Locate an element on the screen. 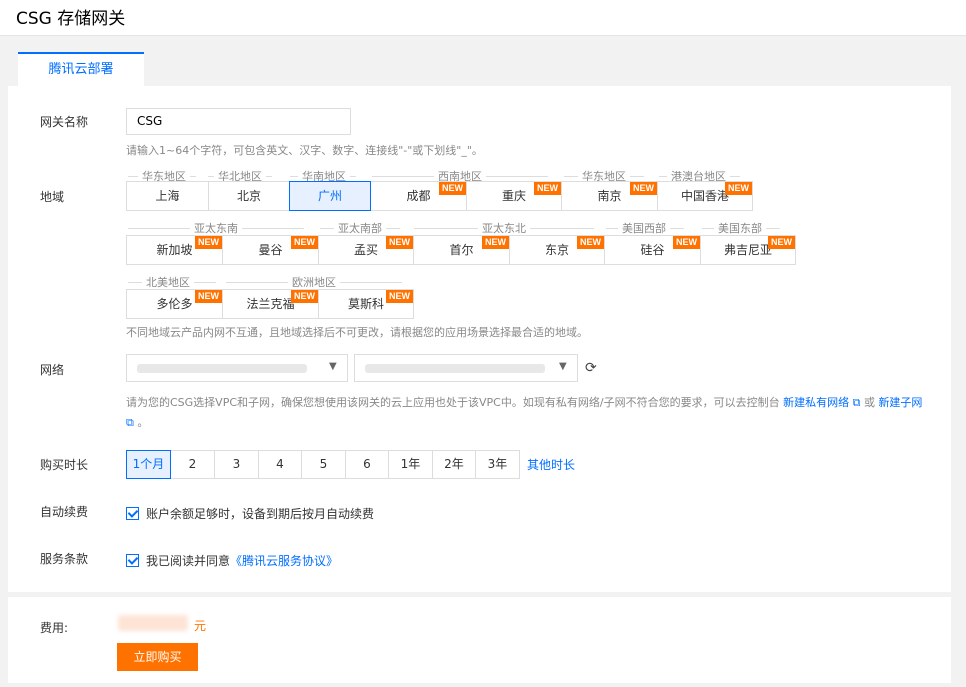 This screenshot has height=687, width=966. terms-label: 服务条款 is located at coordinates (64, 559).